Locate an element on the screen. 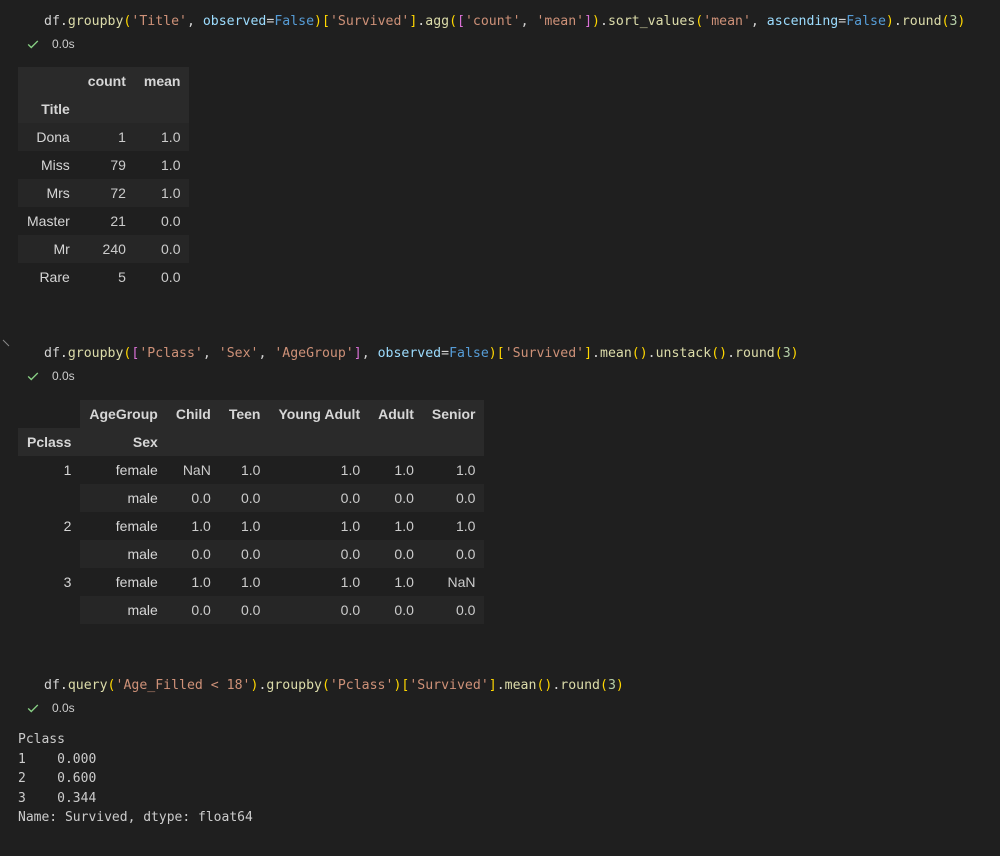 The height and width of the screenshot is (856, 1000). column-header: Teen is located at coordinates (244, 414).